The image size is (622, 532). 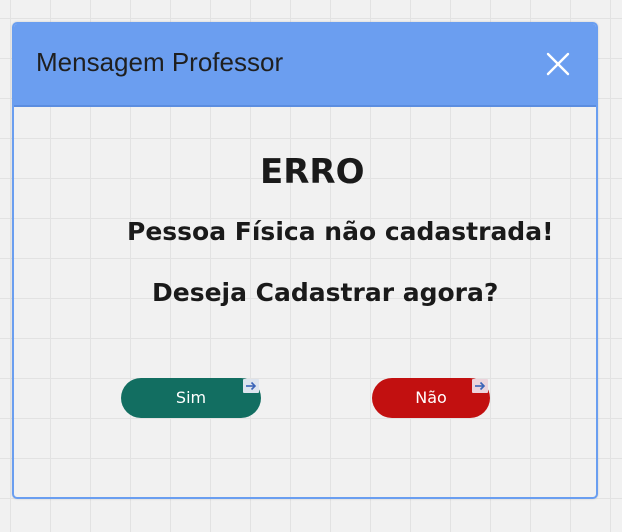 I want to click on close-button, so click(x=558, y=64).